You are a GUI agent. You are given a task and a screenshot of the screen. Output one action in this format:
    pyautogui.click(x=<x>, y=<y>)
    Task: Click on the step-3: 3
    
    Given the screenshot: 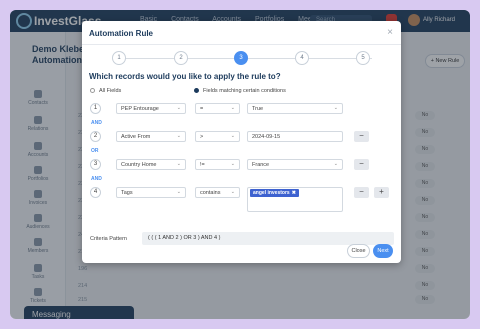 What is the action you would take?
    pyautogui.click(x=241, y=58)
    